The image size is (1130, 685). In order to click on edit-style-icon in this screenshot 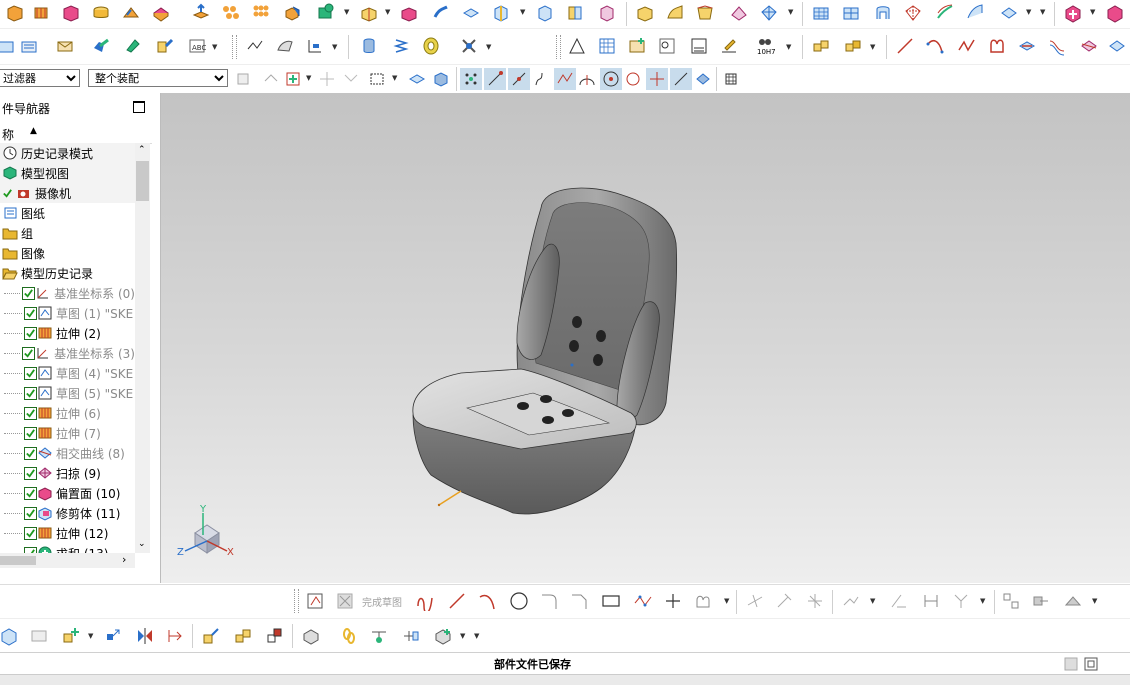, I will do `click(729, 46)`.